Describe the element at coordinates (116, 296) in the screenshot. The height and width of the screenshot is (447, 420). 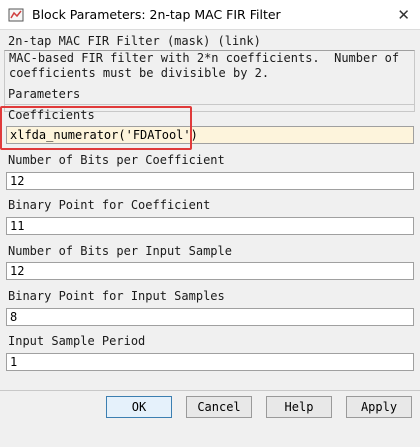
I see `binary-point-input-label: Binary Point for Input Samples` at that location.